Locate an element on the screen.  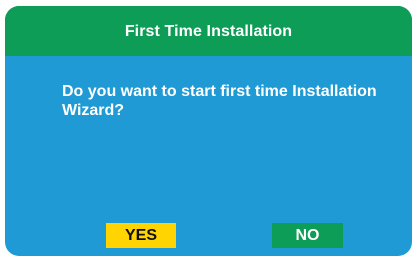
yes-button: YES is located at coordinates (141, 235).